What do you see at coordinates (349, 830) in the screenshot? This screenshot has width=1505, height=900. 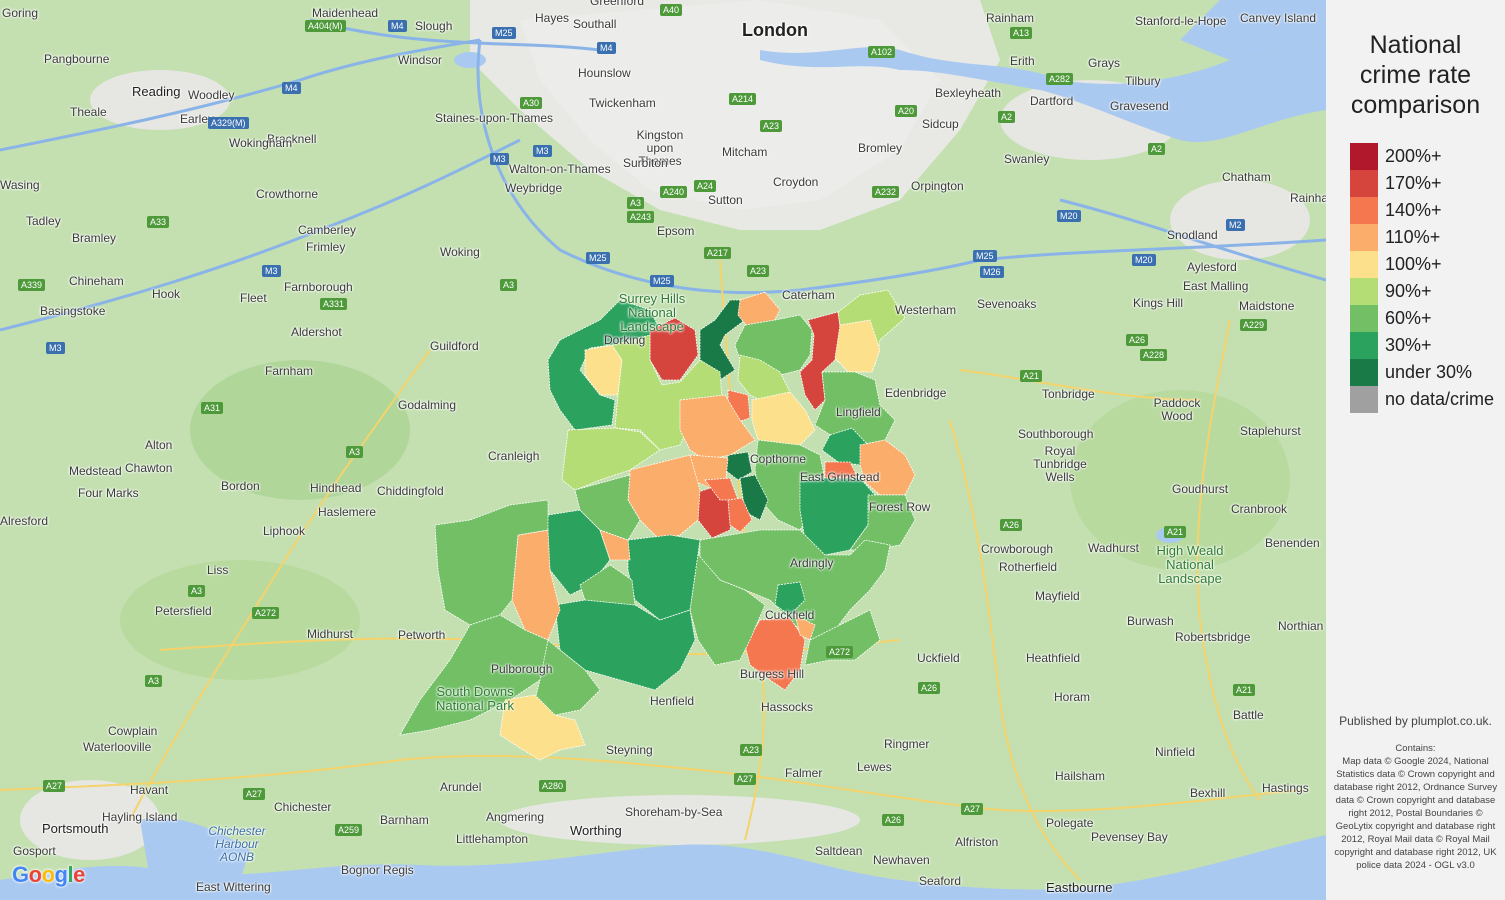 I see `road-shield: A259` at bounding box center [349, 830].